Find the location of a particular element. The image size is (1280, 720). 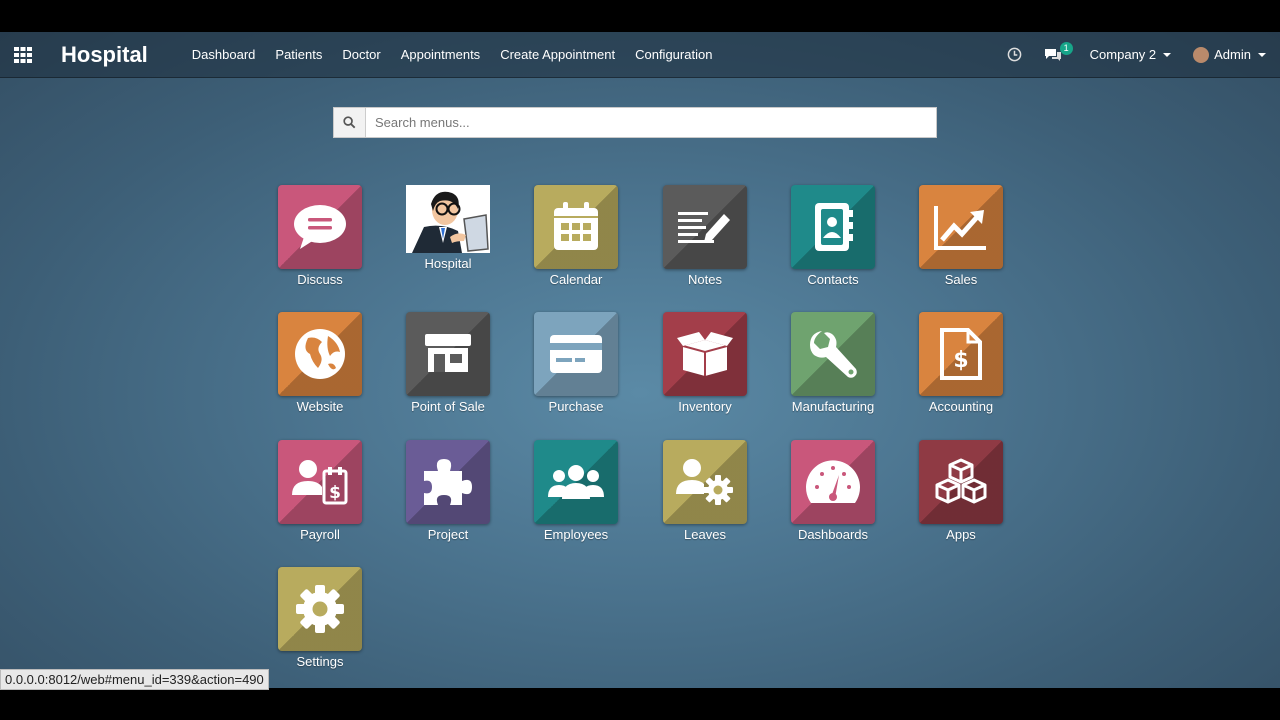

app-hospital: Hospital is located at coordinates (448, 228).